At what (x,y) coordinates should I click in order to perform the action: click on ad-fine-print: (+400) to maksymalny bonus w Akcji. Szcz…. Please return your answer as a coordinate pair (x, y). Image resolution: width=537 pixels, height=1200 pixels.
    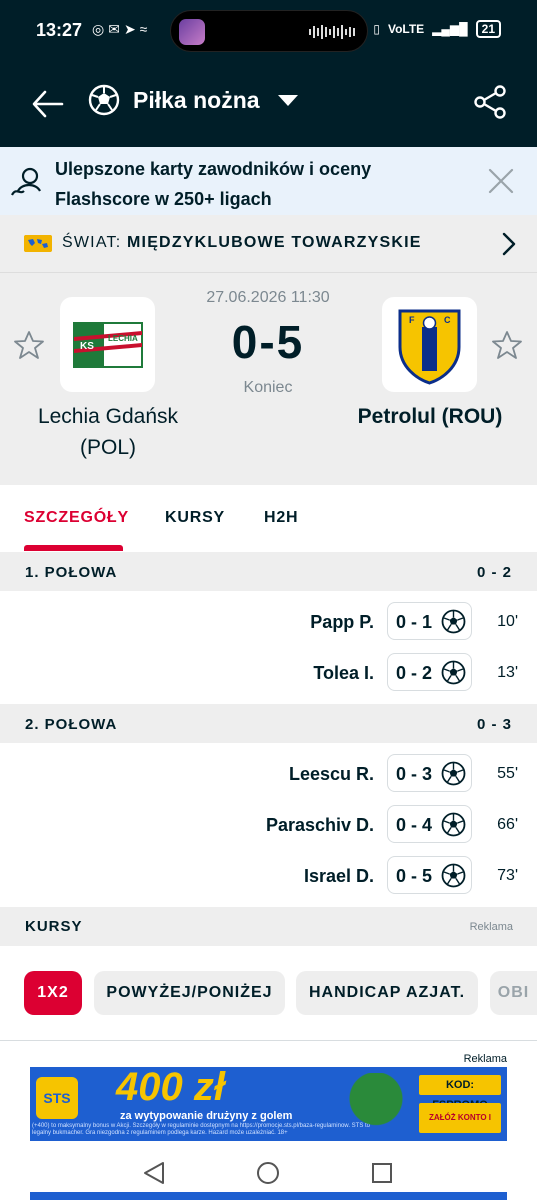
    Looking at the image, I should click on (201, 1129).